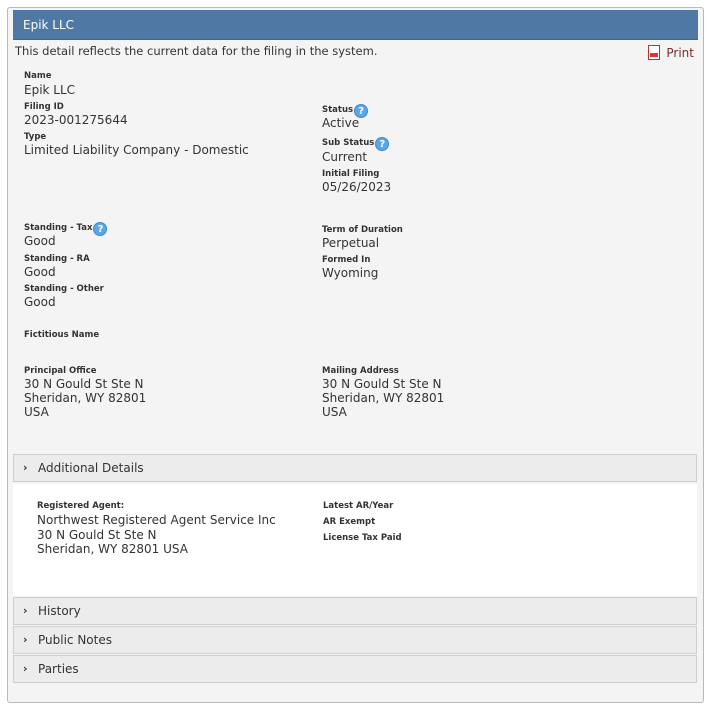 The height and width of the screenshot is (713, 712). Describe the element at coordinates (355, 640) in the screenshot. I see `accordion-public-notes: › Public Notes` at that location.